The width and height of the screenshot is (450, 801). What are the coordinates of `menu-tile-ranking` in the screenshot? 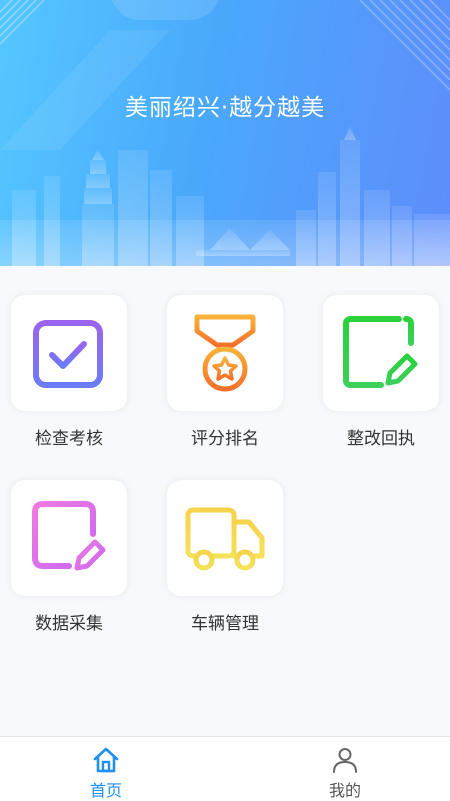 It's located at (225, 353).